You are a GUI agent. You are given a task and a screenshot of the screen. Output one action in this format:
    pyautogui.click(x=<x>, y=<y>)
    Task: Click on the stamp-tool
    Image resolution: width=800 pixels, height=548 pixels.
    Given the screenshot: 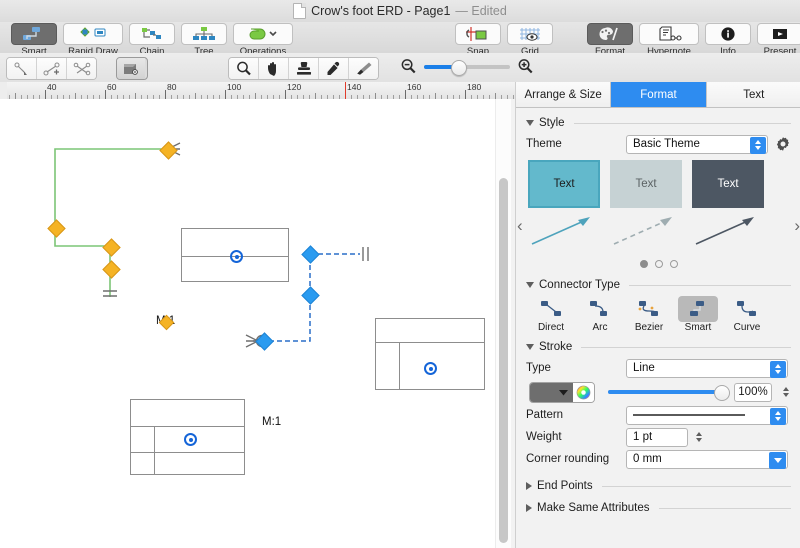 What is the action you would take?
    pyautogui.click(x=304, y=68)
    